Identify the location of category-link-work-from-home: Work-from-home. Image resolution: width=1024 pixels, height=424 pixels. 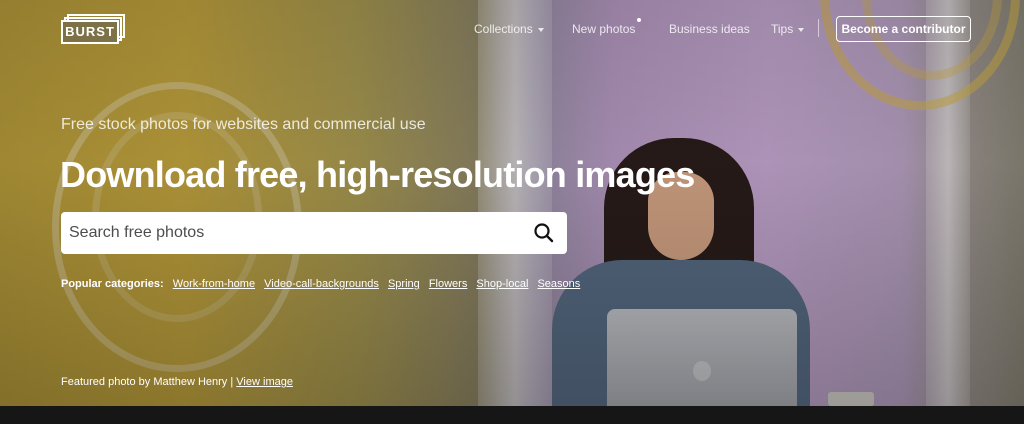
(214, 284).